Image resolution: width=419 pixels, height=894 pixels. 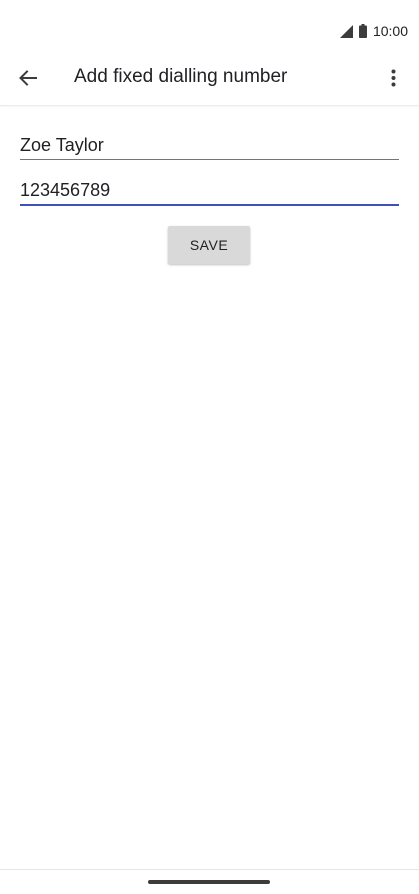 I want to click on page-title: Add fixed dialling number, so click(x=181, y=76).